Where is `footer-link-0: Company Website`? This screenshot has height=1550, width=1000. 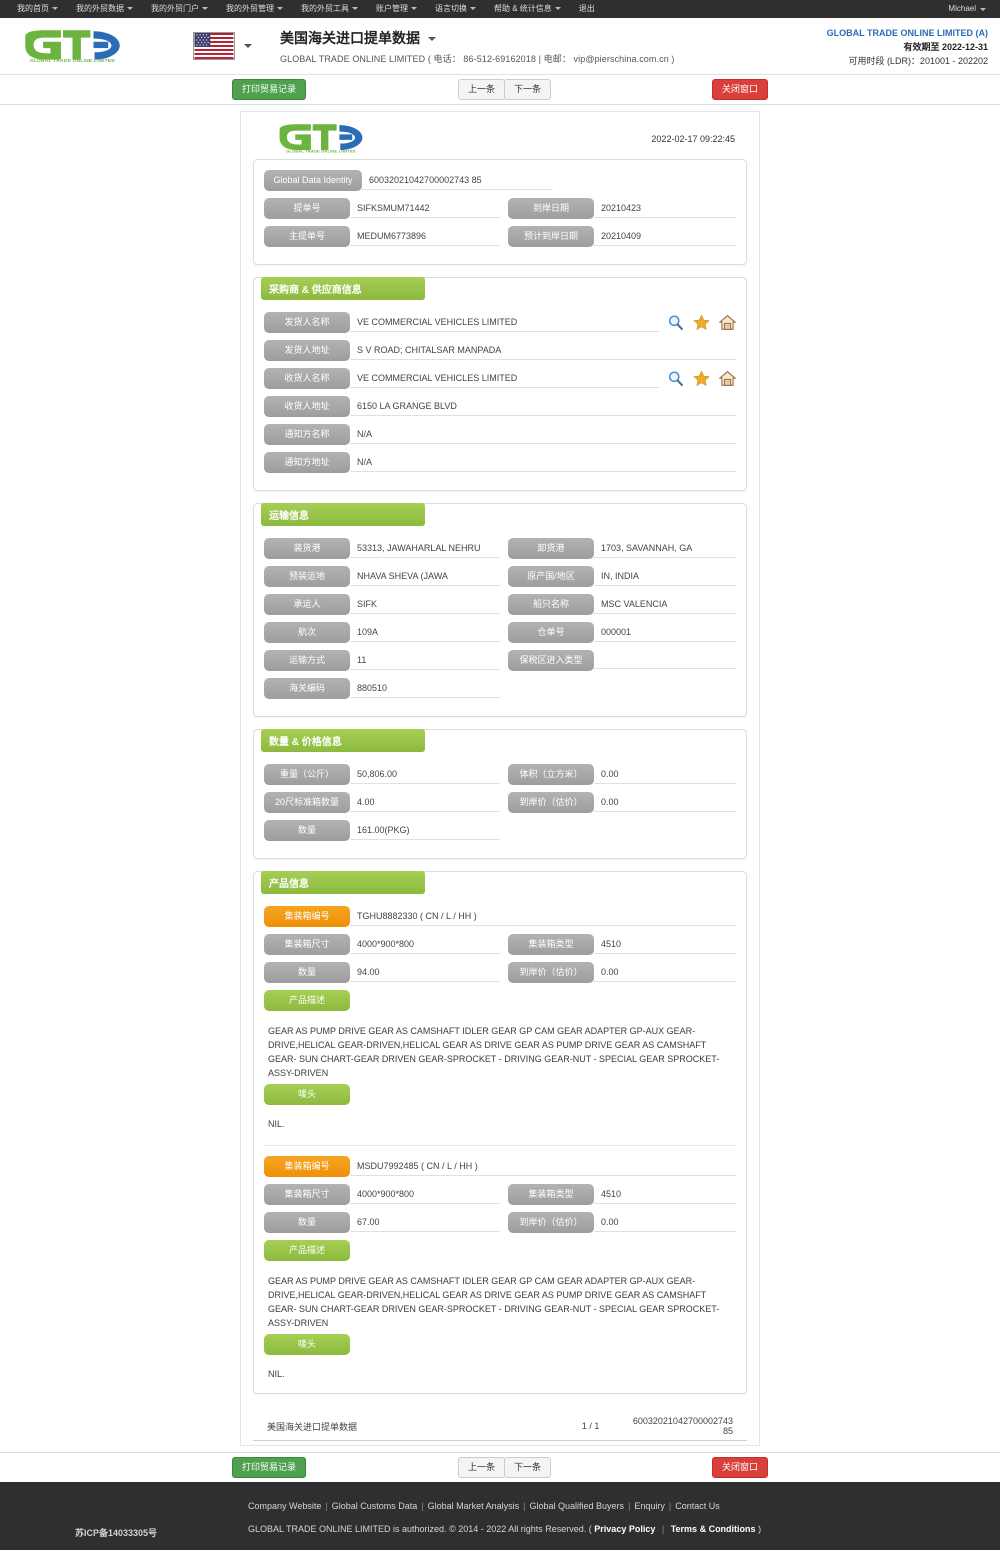 footer-link-0: Company Website is located at coordinates (284, 1506).